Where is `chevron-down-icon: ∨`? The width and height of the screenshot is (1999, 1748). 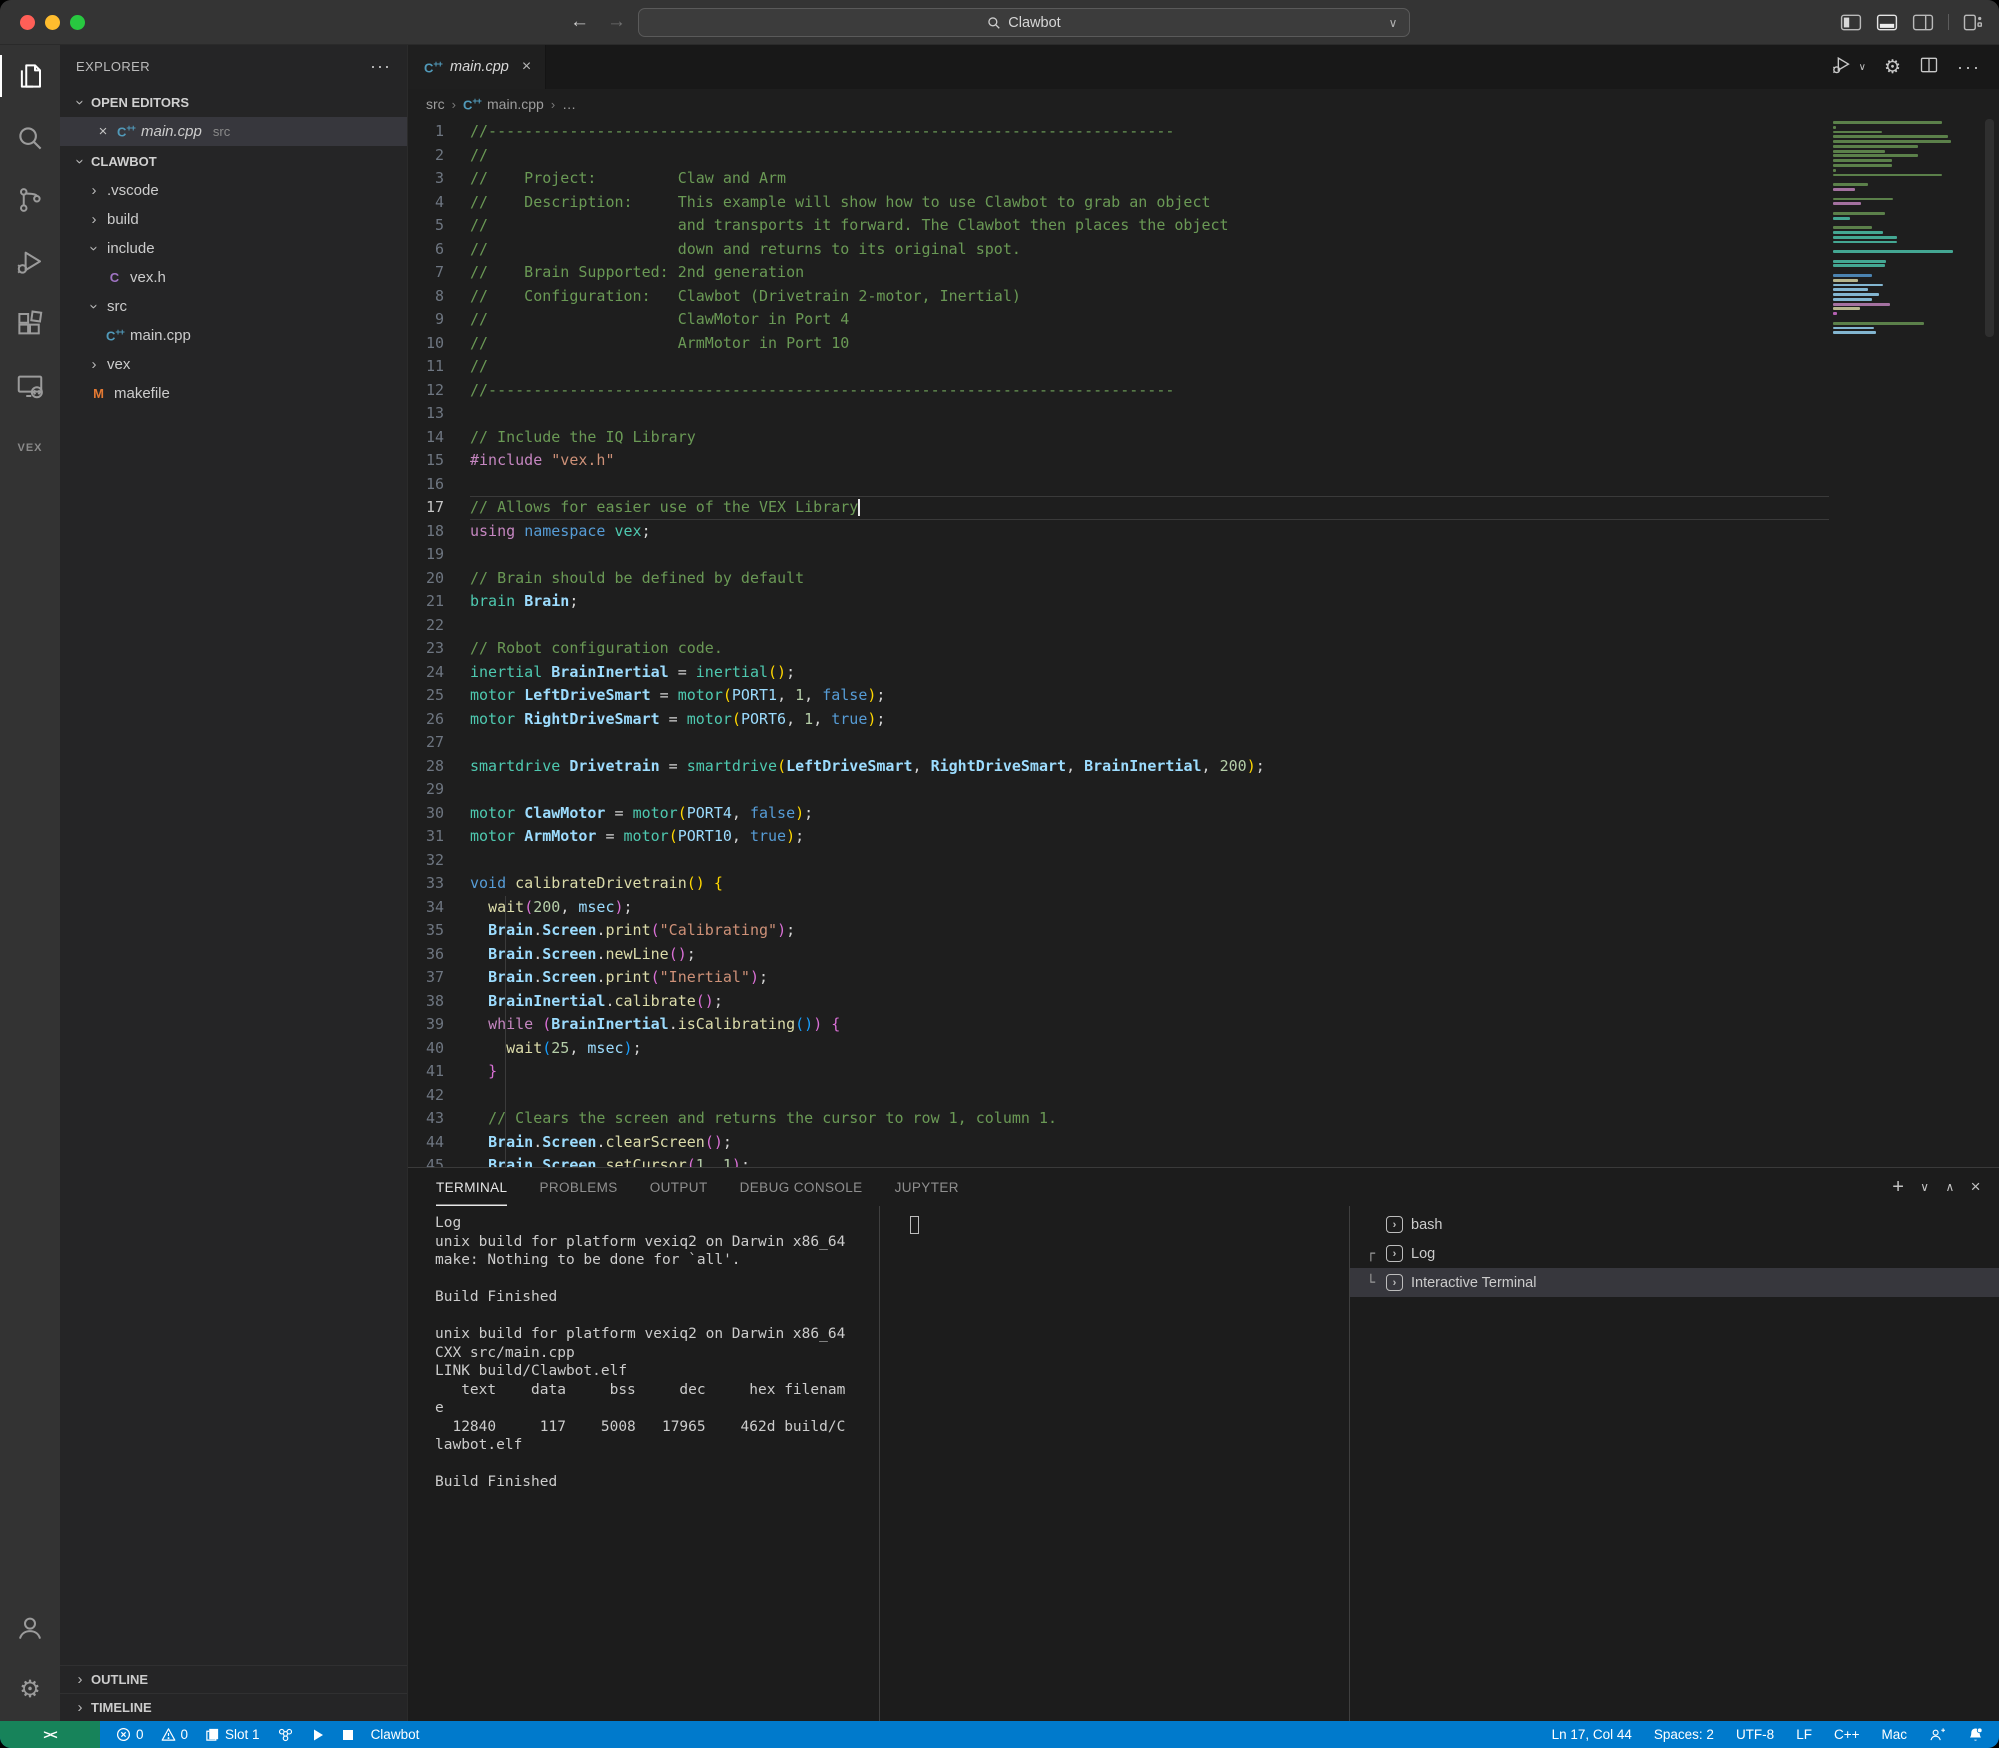
chevron-down-icon: ∨ is located at coordinates (1393, 23).